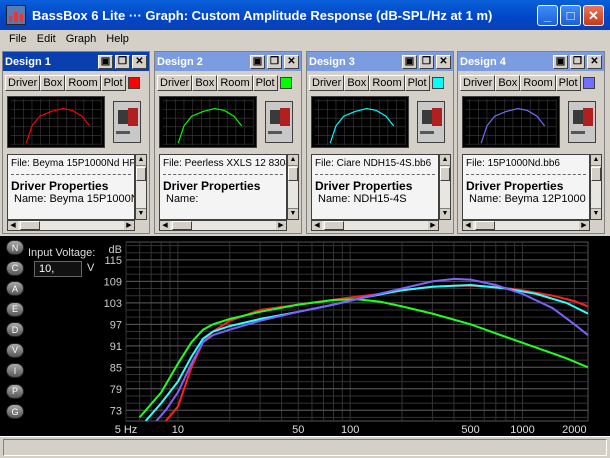 The image size is (610, 458). What do you see at coordinates (265, 82) in the screenshot?
I see `design-2-tab-plot: Plot` at bounding box center [265, 82].